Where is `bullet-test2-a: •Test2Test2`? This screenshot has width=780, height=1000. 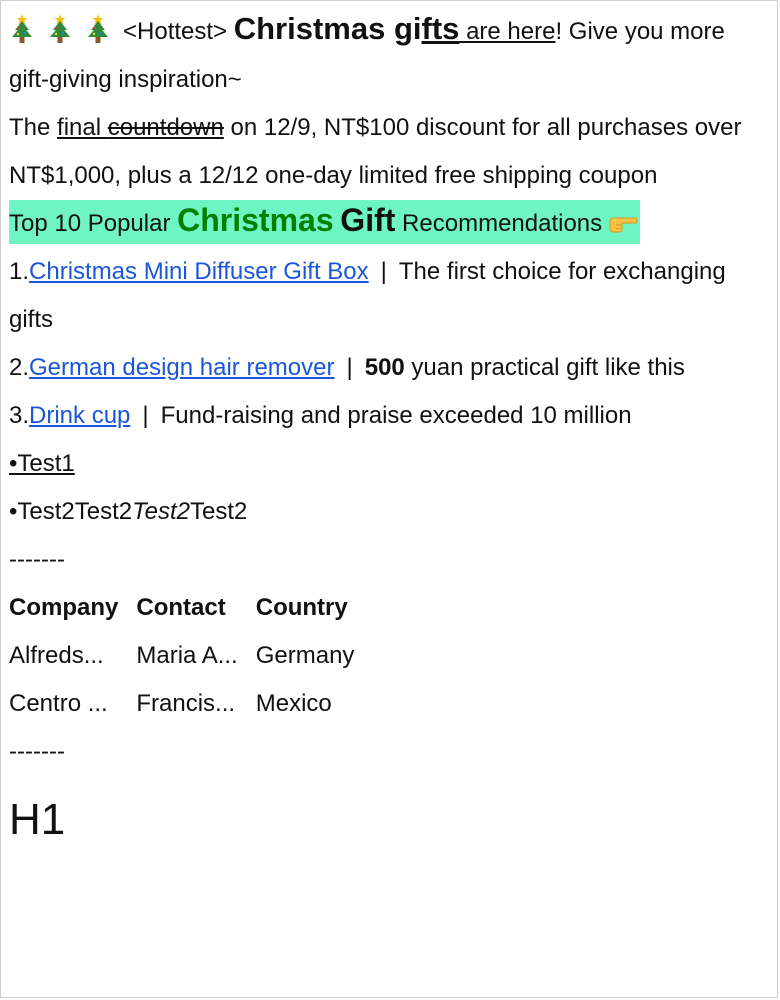
bullet-test2-a: •Test2Test2 is located at coordinates (71, 511).